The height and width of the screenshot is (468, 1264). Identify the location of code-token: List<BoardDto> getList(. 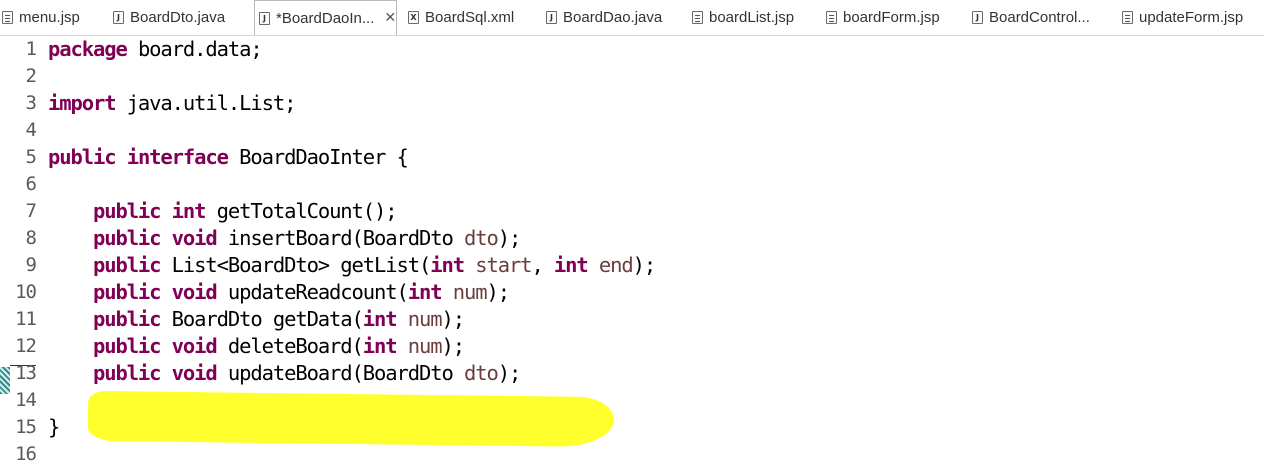
(296, 265).